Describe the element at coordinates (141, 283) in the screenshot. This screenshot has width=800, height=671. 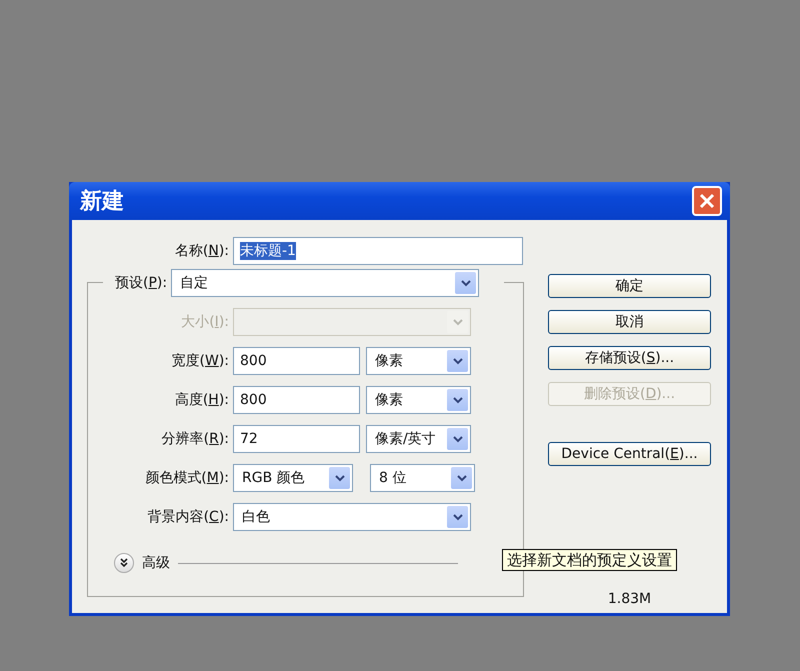
I see `preset-label: 预设(P):` at that location.